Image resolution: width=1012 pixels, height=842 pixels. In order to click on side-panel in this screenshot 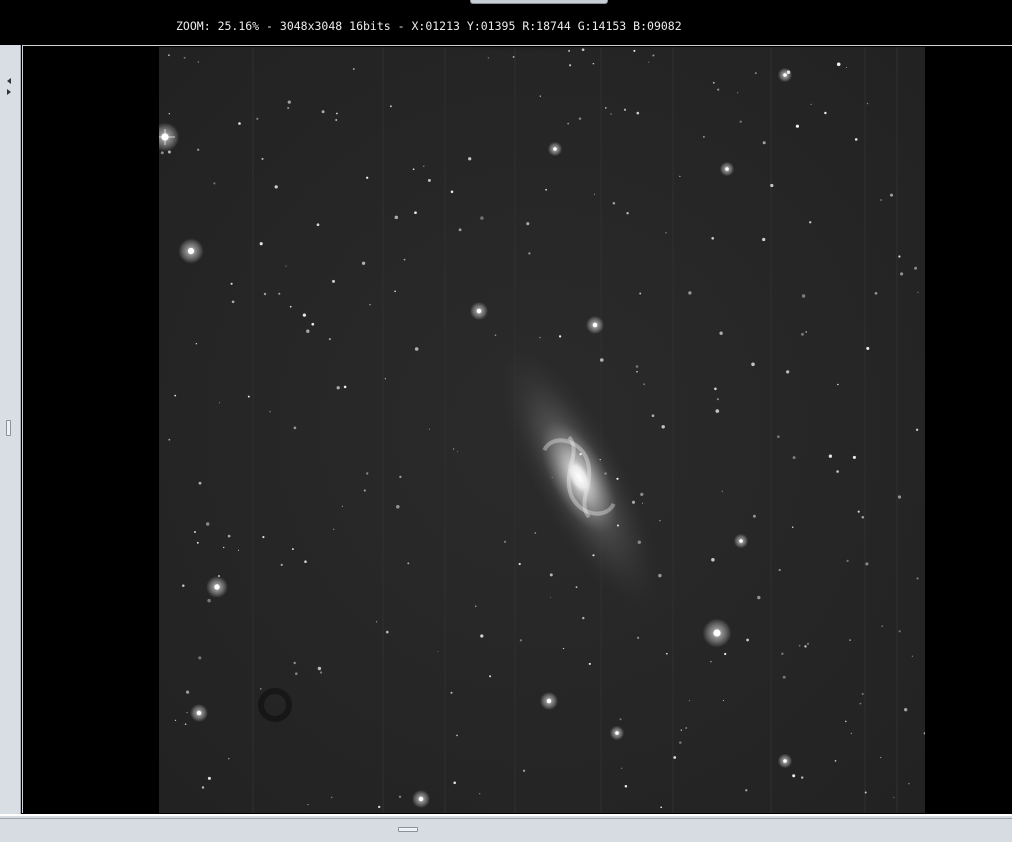, I will do `click(10, 429)`.